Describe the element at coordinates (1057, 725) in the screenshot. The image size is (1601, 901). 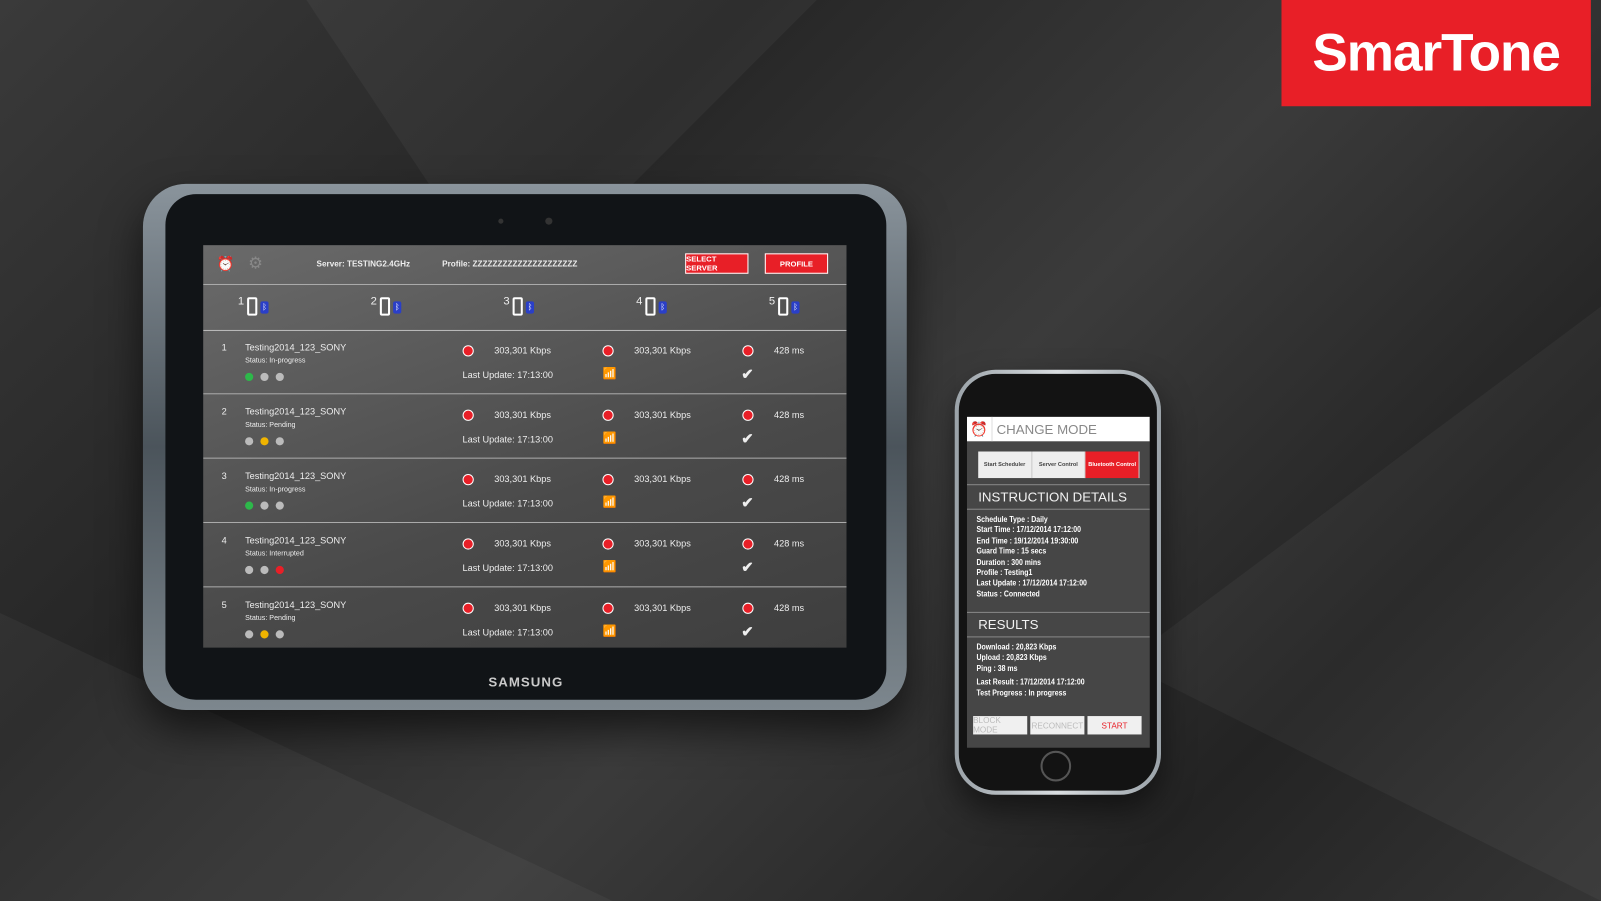
I see `reconnect-button: RECONNECT` at that location.